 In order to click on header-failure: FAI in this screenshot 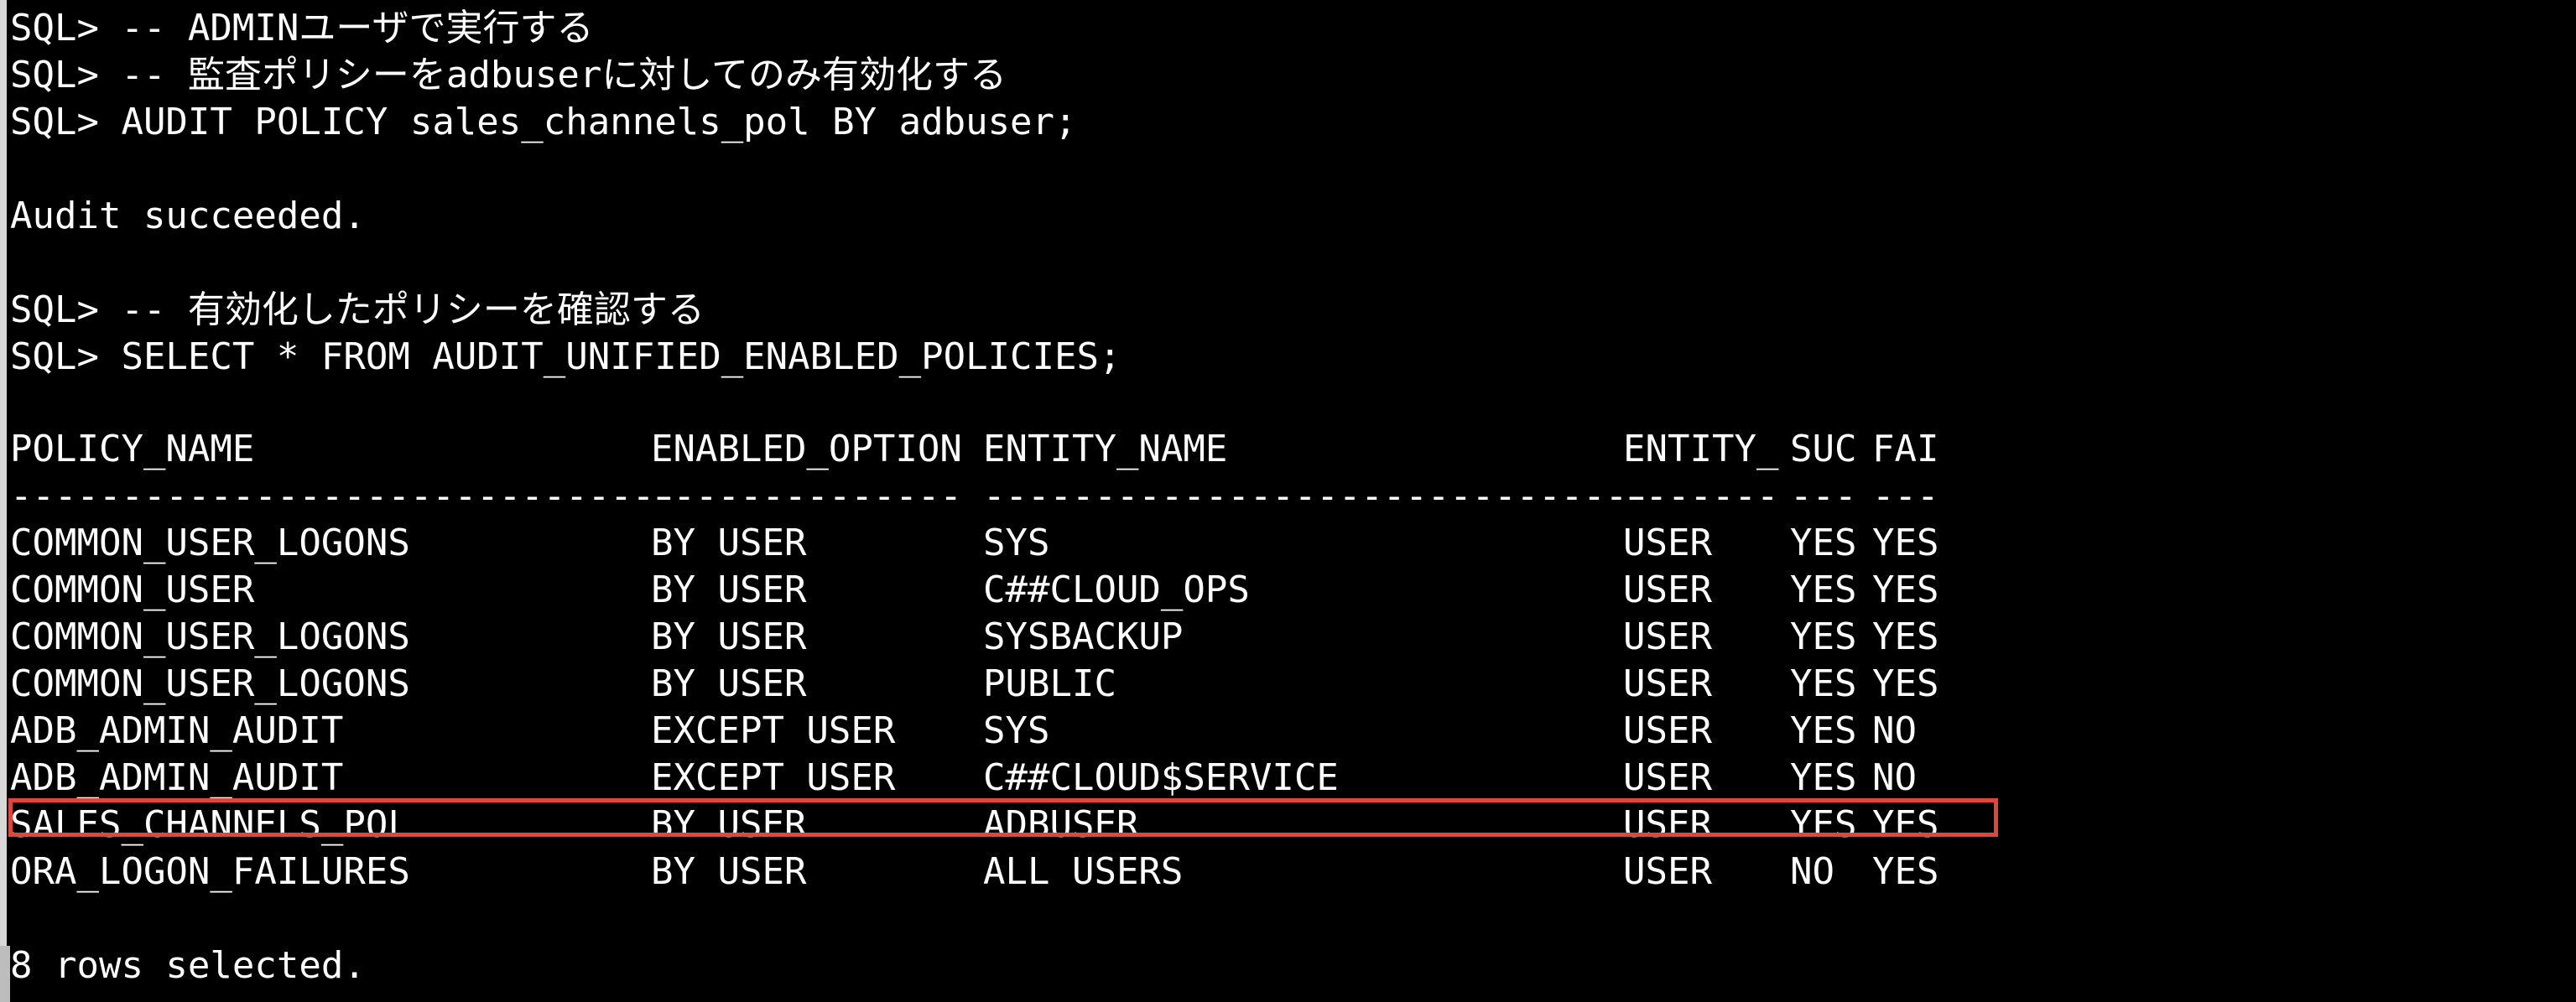, I will do `click(1905, 449)`.